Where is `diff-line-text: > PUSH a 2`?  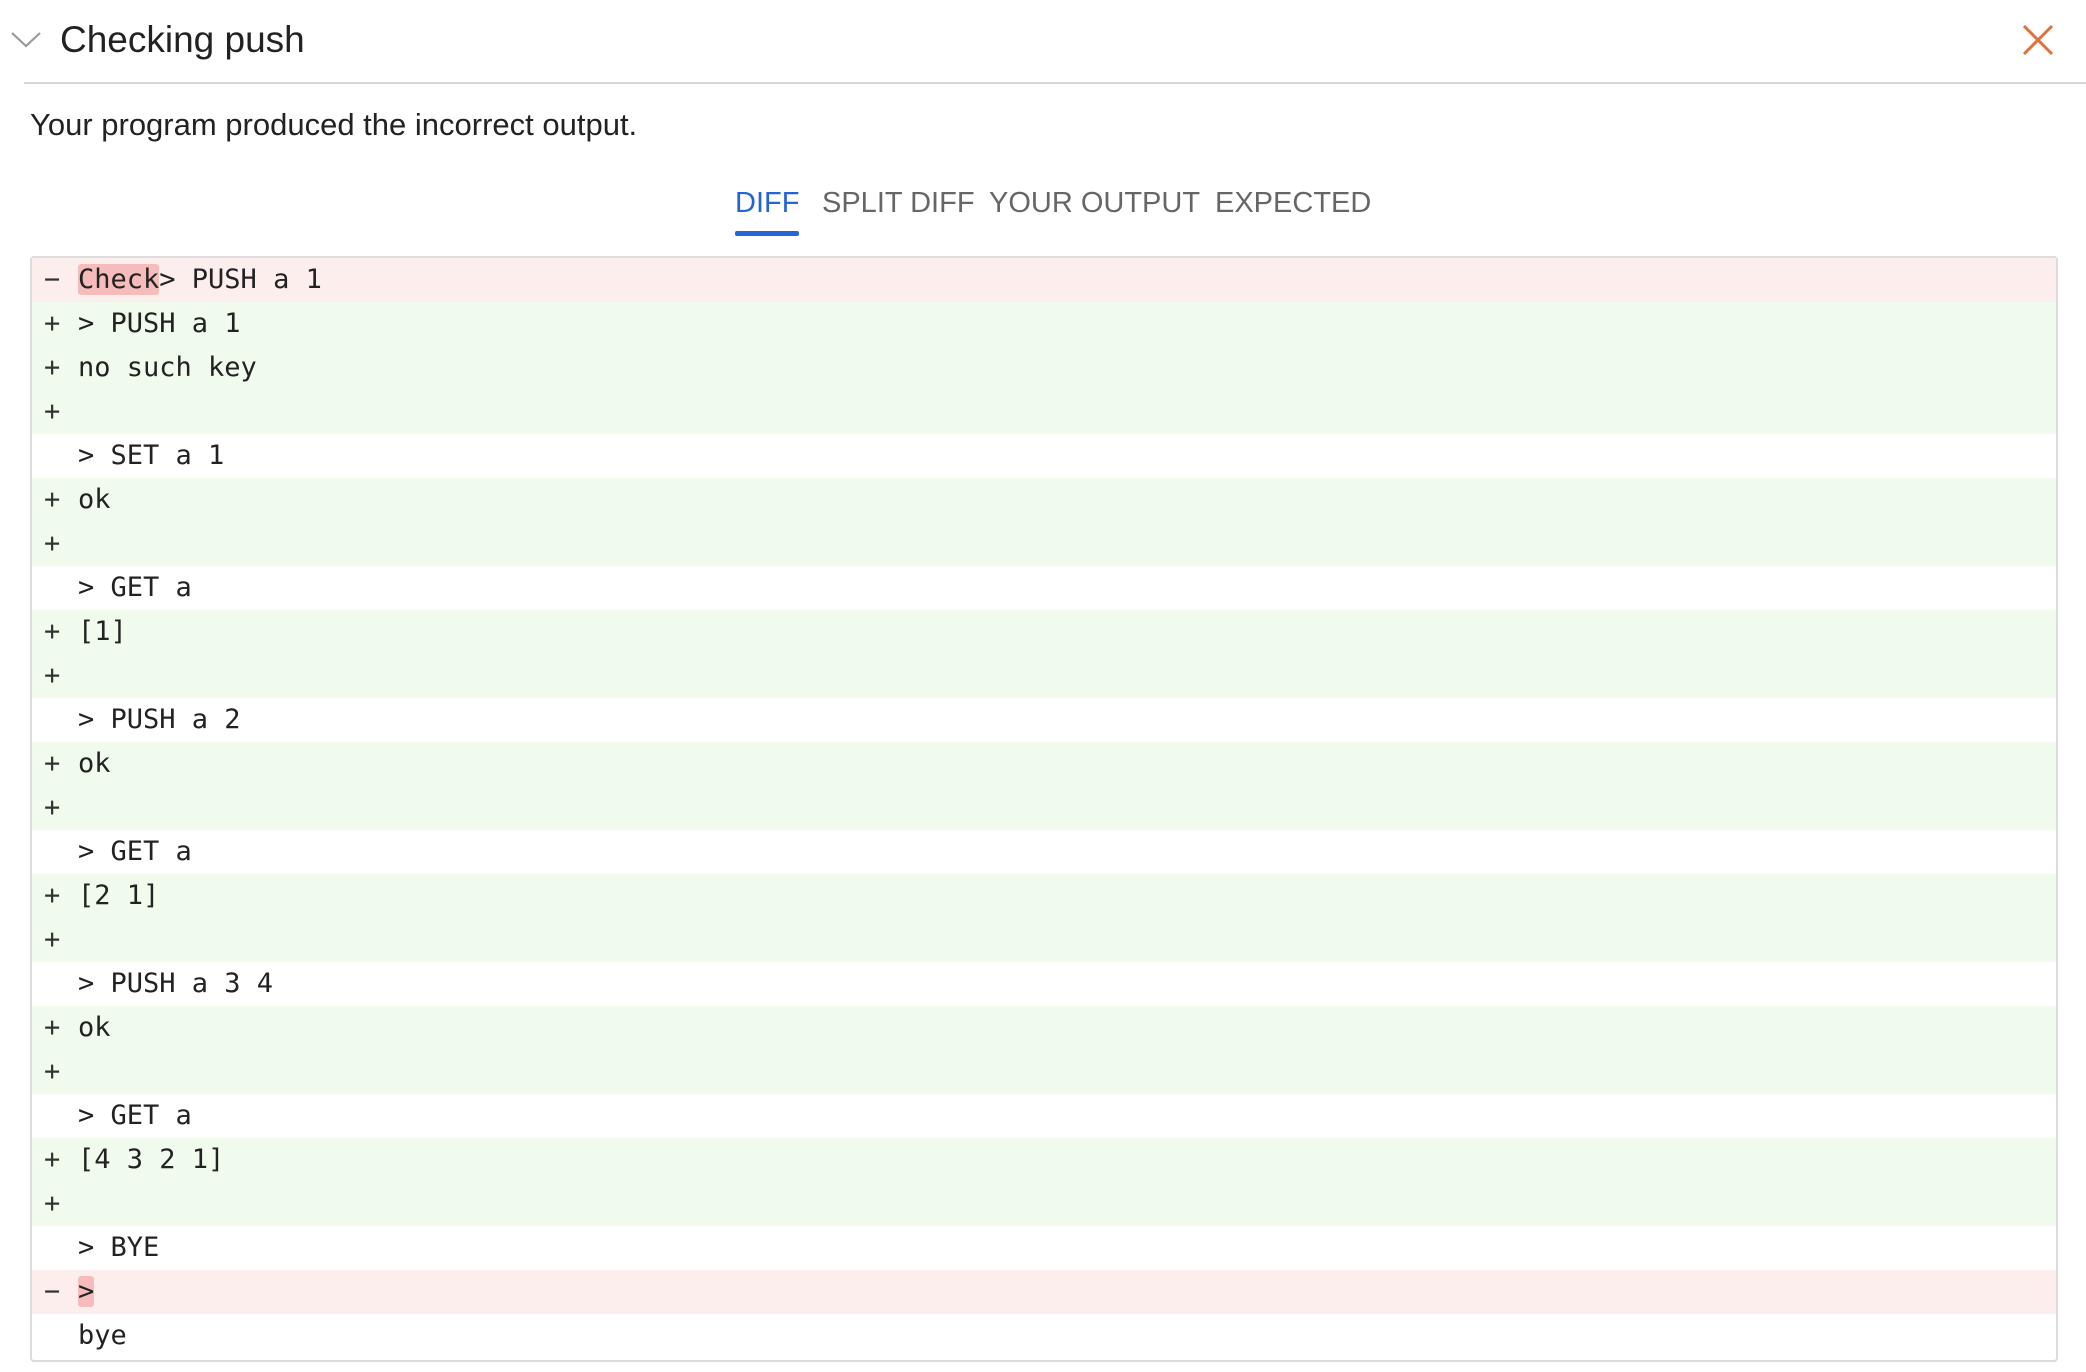
diff-line-text: > PUSH a 2 is located at coordinates (159, 720).